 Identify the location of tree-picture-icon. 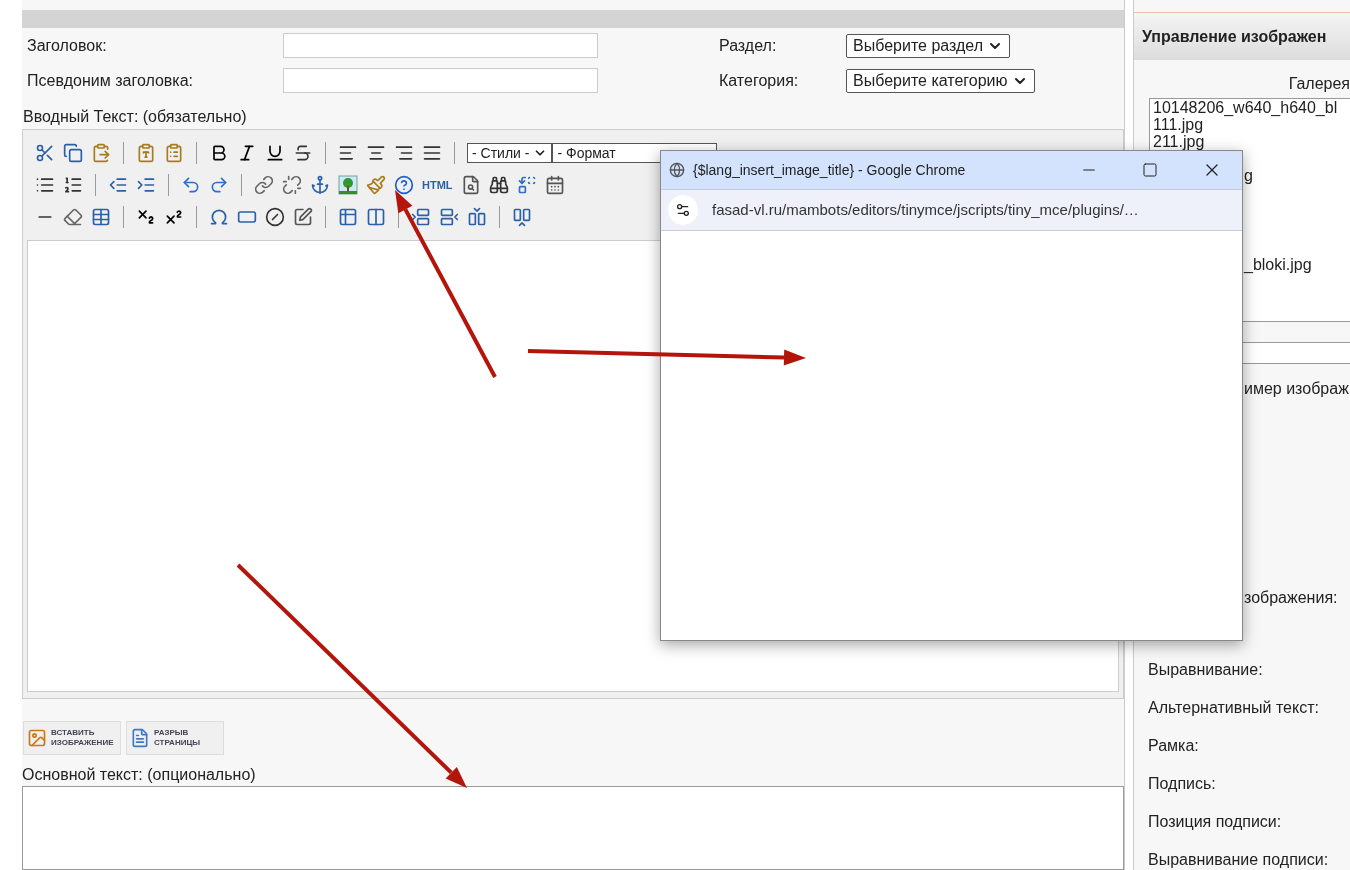
(348, 185).